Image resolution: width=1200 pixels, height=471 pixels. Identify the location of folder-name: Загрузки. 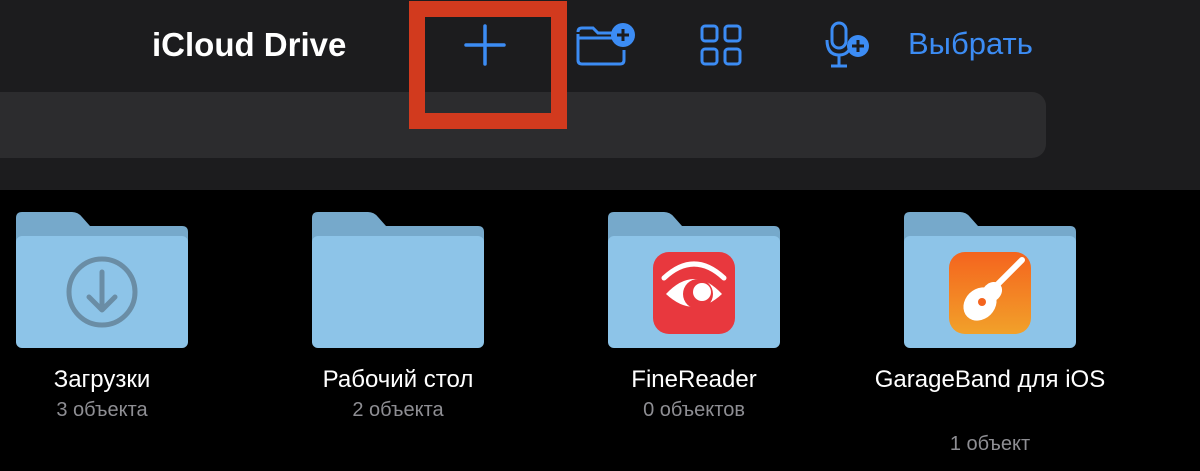
(102, 379).